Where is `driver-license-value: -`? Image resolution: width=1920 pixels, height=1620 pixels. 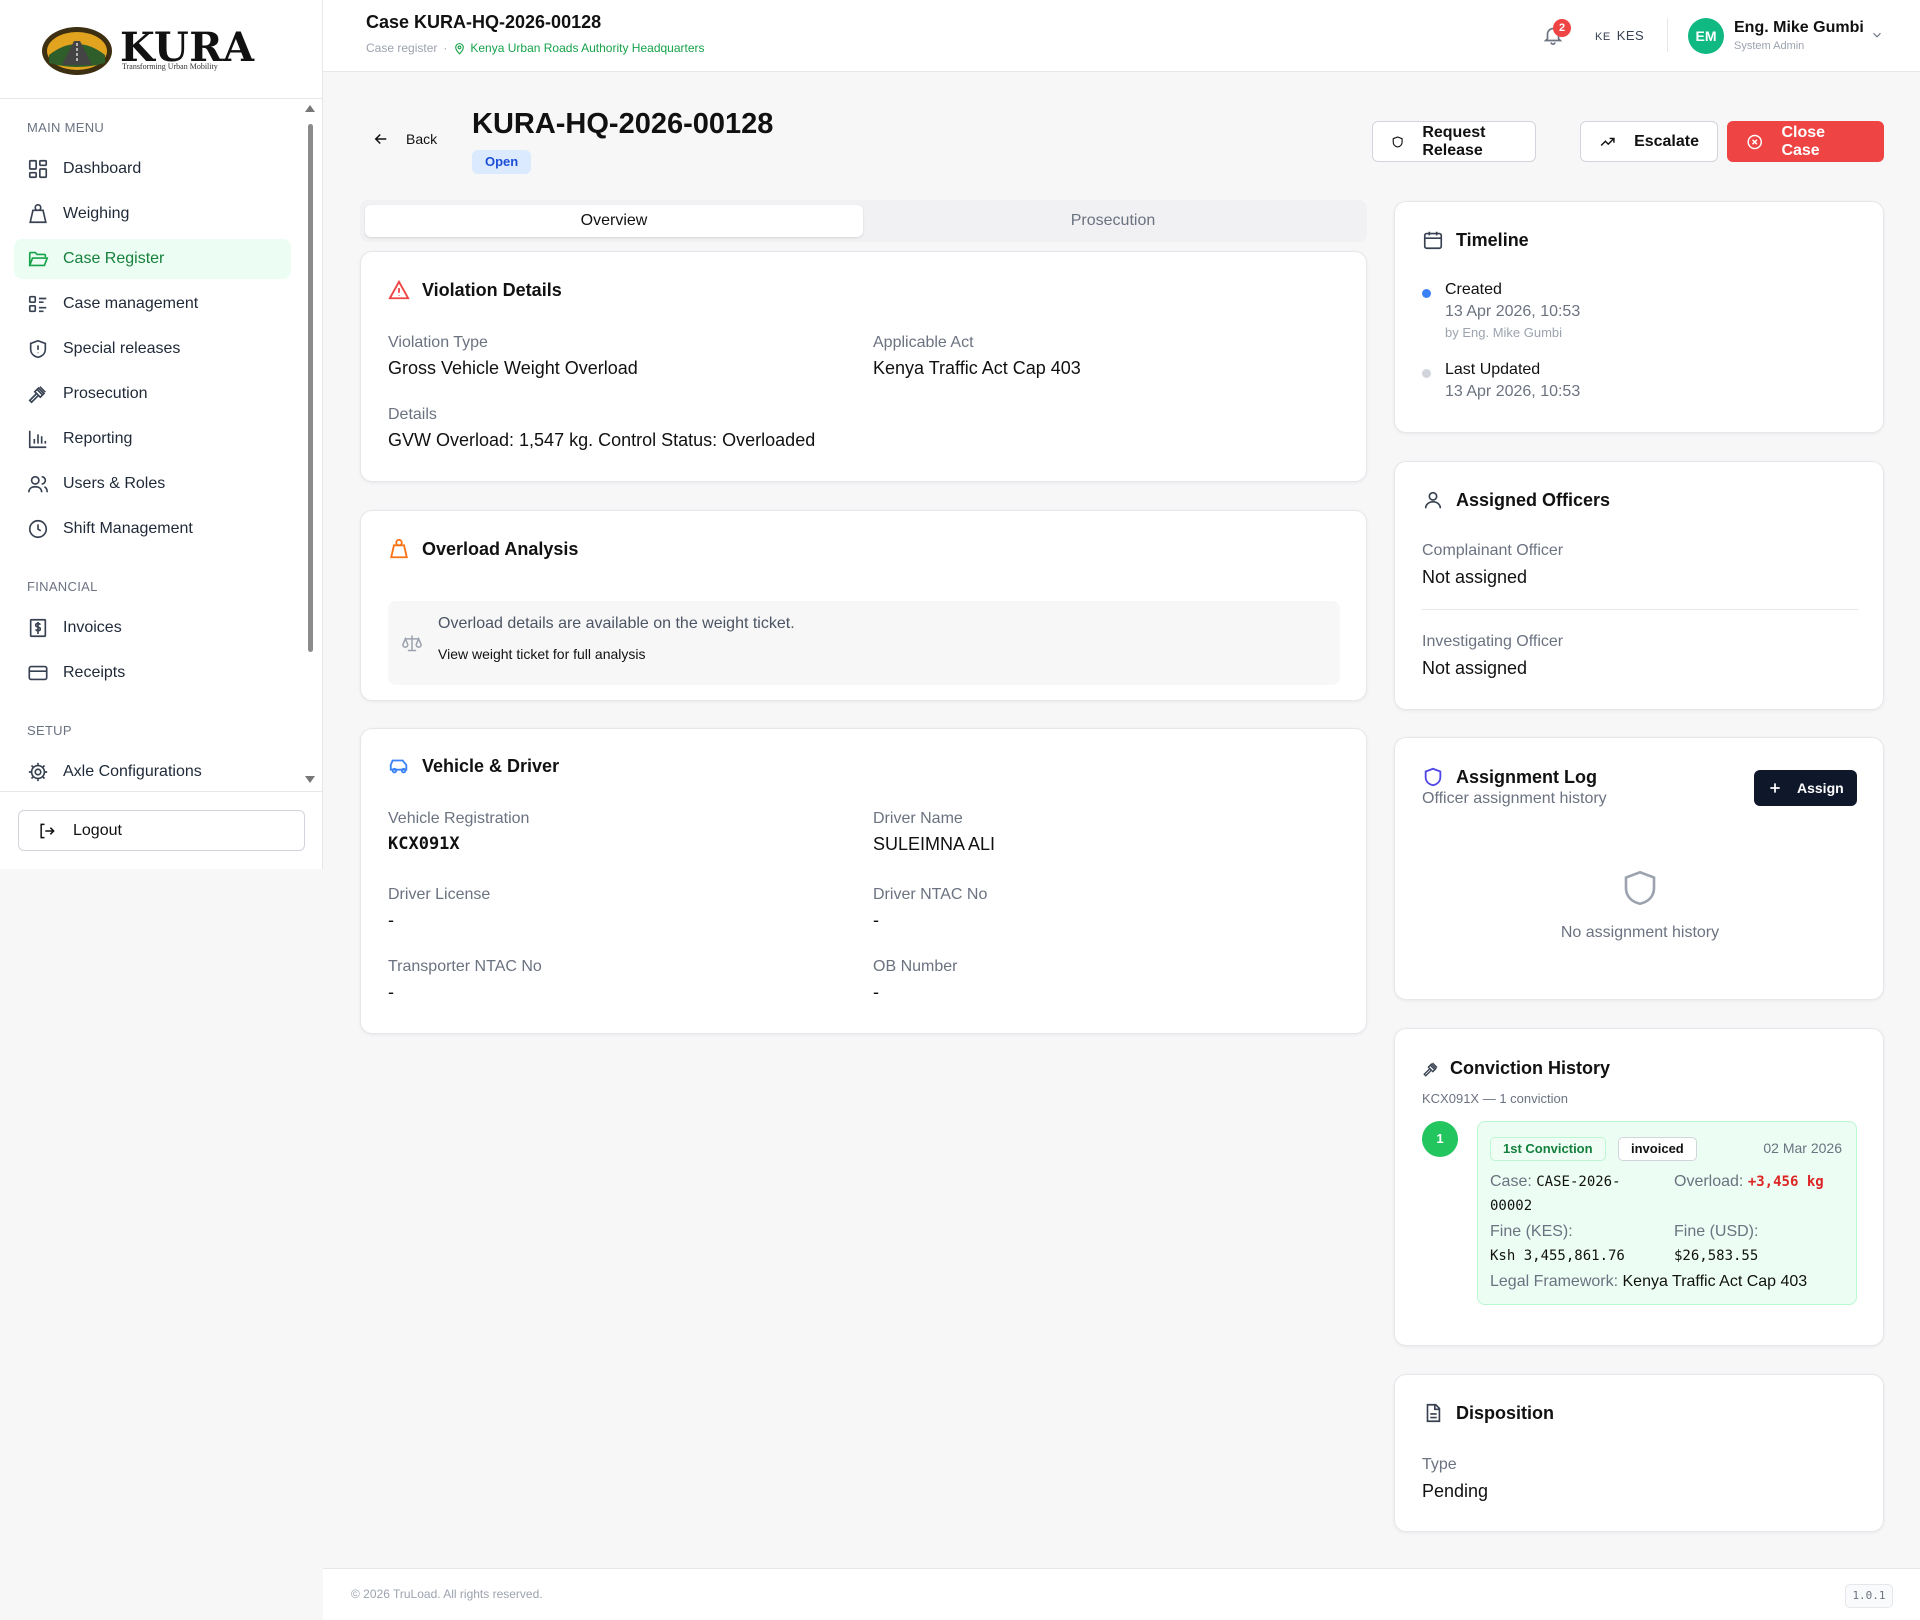 driver-license-value: - is located at coordinates (391, 920).